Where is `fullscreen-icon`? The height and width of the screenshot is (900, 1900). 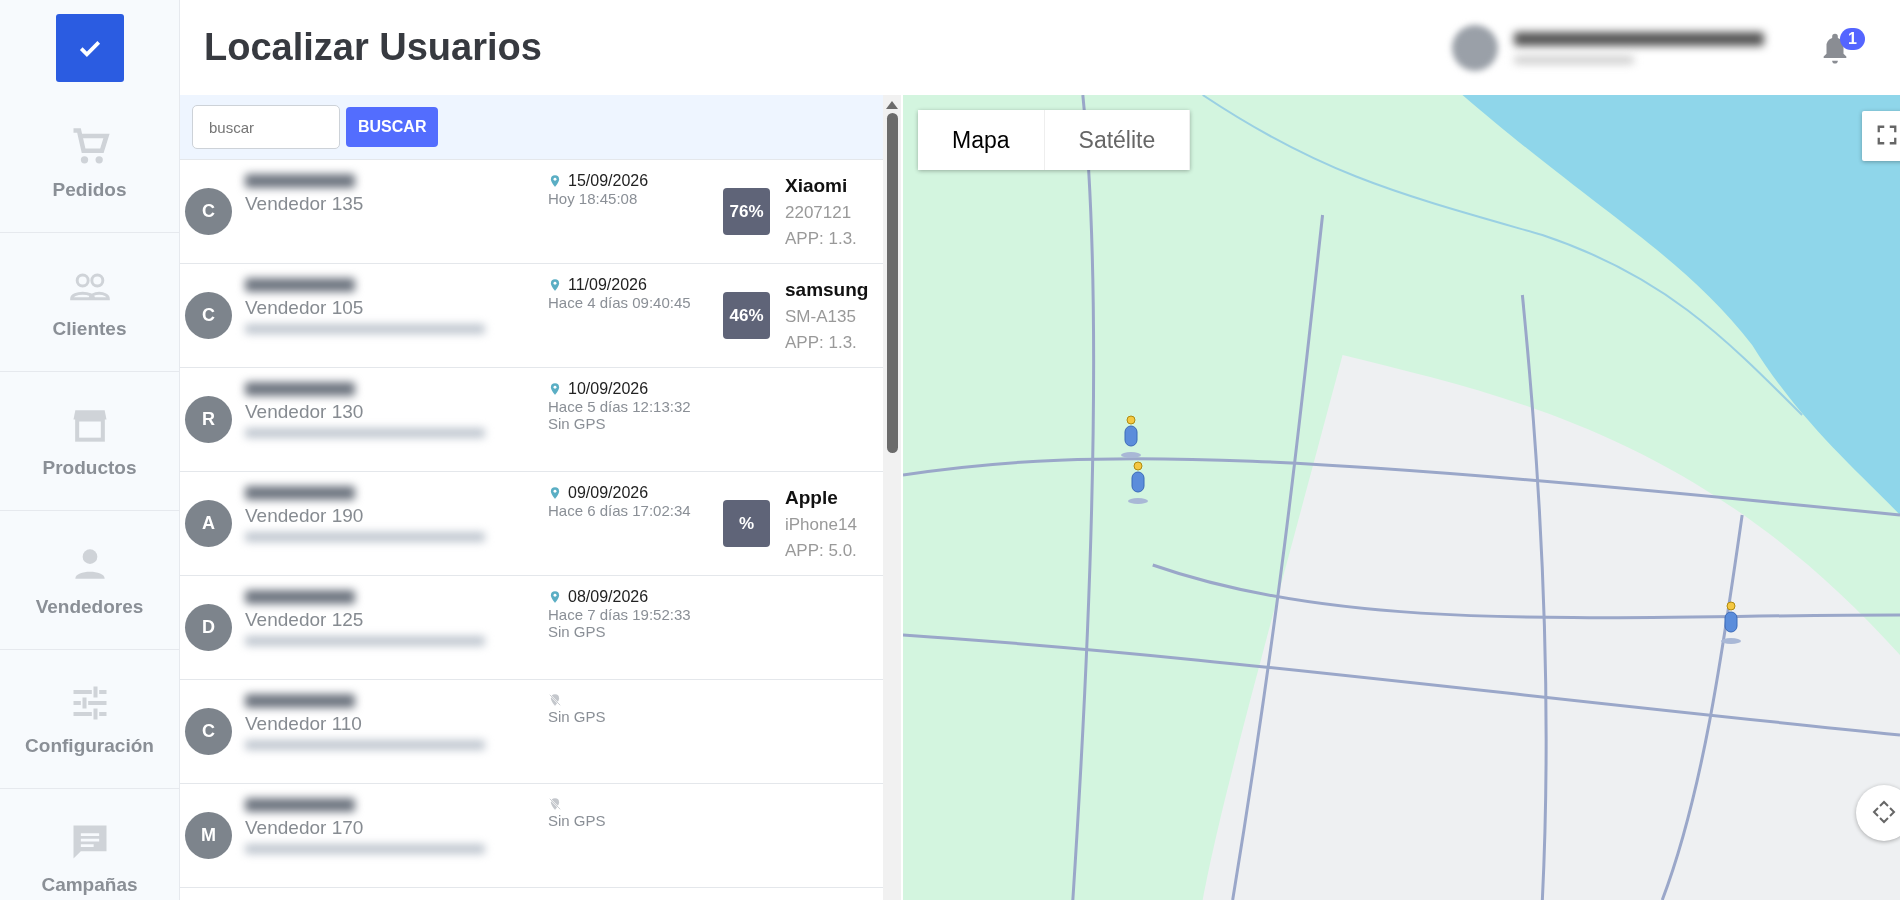
fullscreen-icon is located at coordinates (1887, 134).